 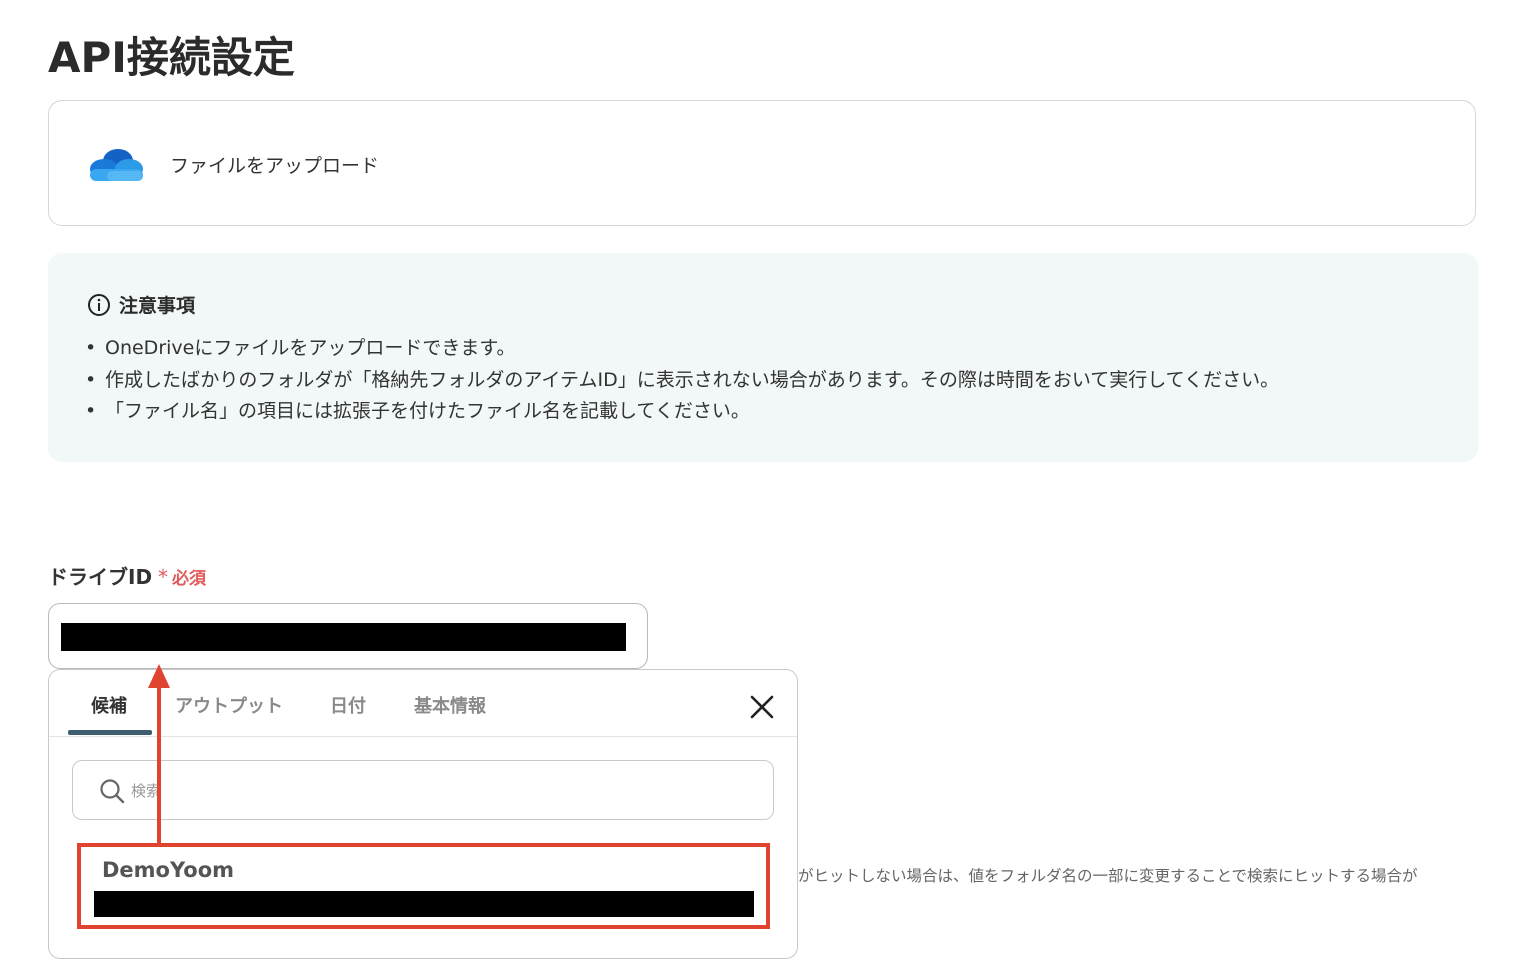 What do you see at coordinates (762, 707) in the screenshot?
I see `close-icon` at bounding box center [762, 707].